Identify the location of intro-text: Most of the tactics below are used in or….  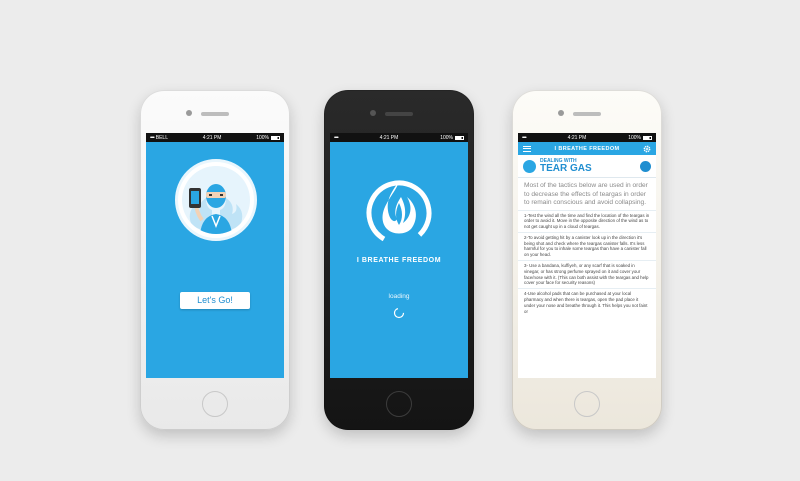
(586, 194).